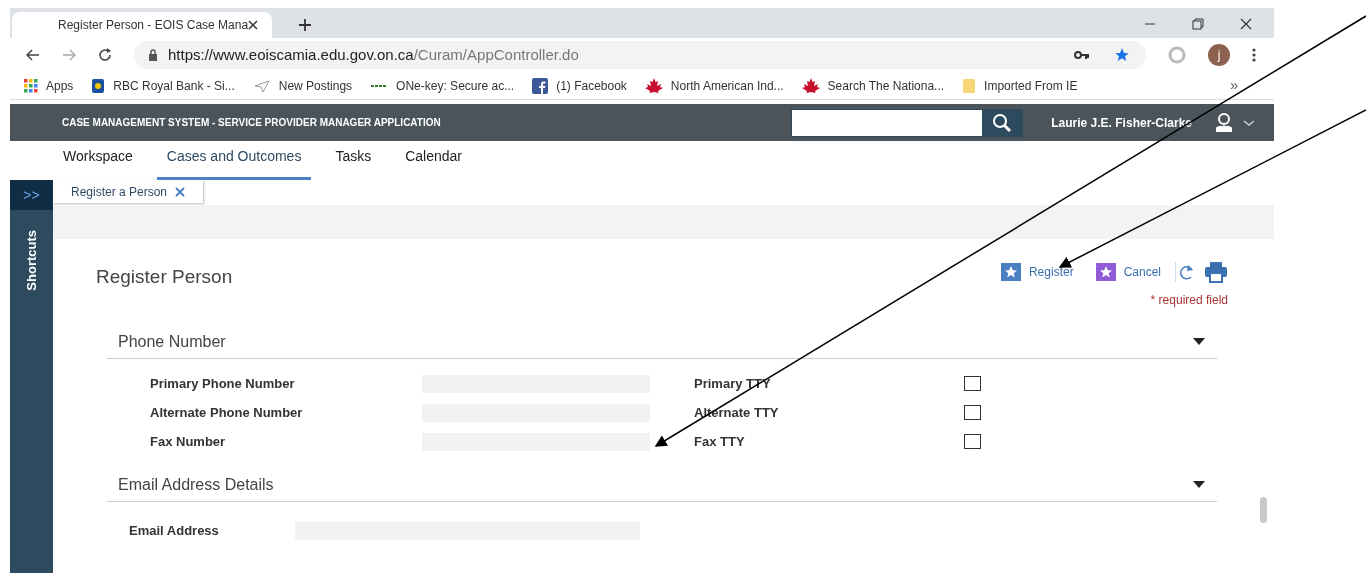  What do you see at coordinates (1002, 122) in the screenshot?
I see `search-icon` at bounding box center [1002, 122].